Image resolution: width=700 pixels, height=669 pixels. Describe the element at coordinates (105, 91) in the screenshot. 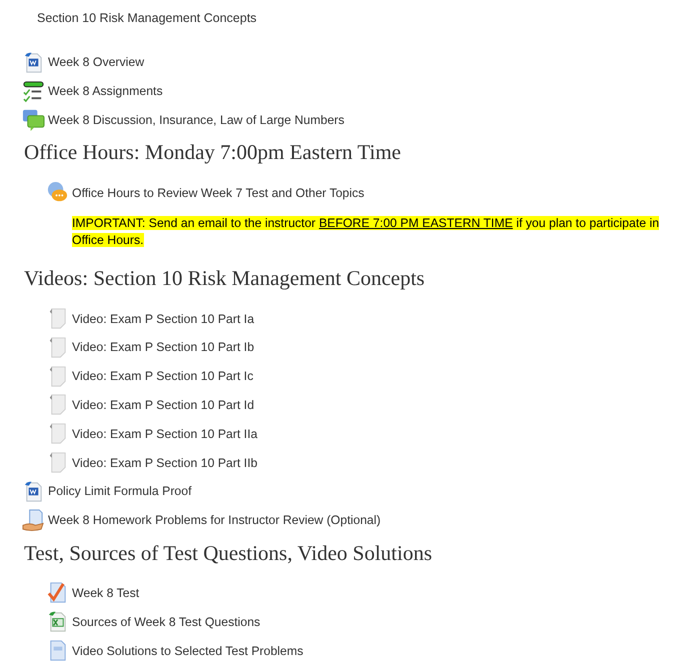

I see `activity-link: Week 8 Assignments` at that location.